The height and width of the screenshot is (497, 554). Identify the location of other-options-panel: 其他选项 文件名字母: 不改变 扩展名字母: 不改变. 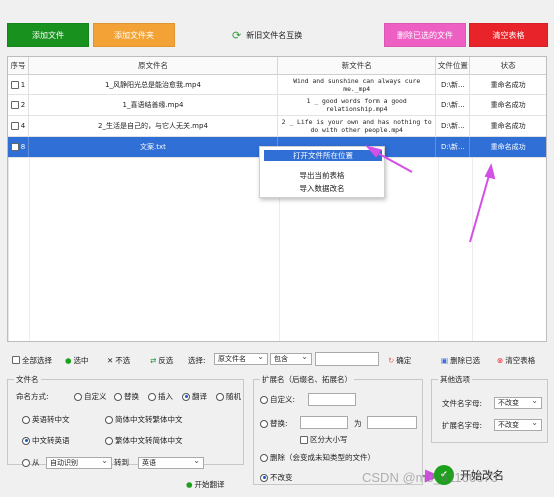
(489, 408).